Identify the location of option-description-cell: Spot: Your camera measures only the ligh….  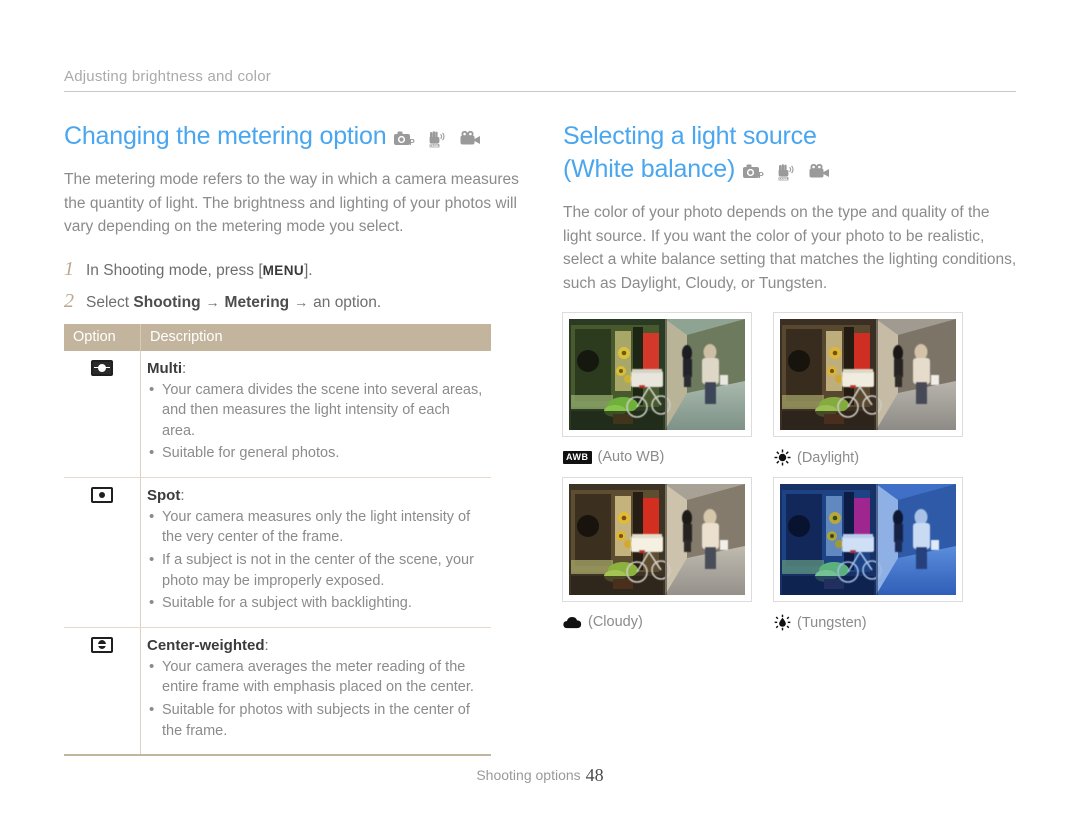
(315, 552).